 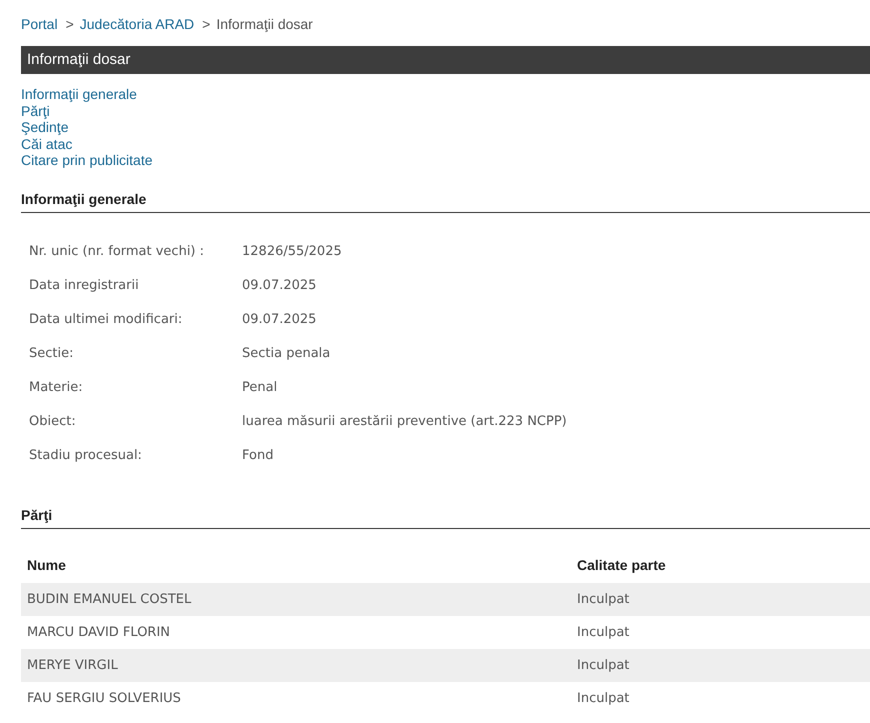 I want to click on field-label: Sectie:, so click(x=51, y=353).